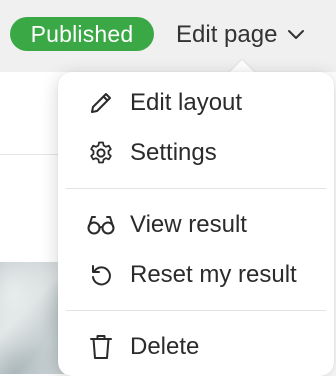  I want to click on gear-icon, so click(101, 153).